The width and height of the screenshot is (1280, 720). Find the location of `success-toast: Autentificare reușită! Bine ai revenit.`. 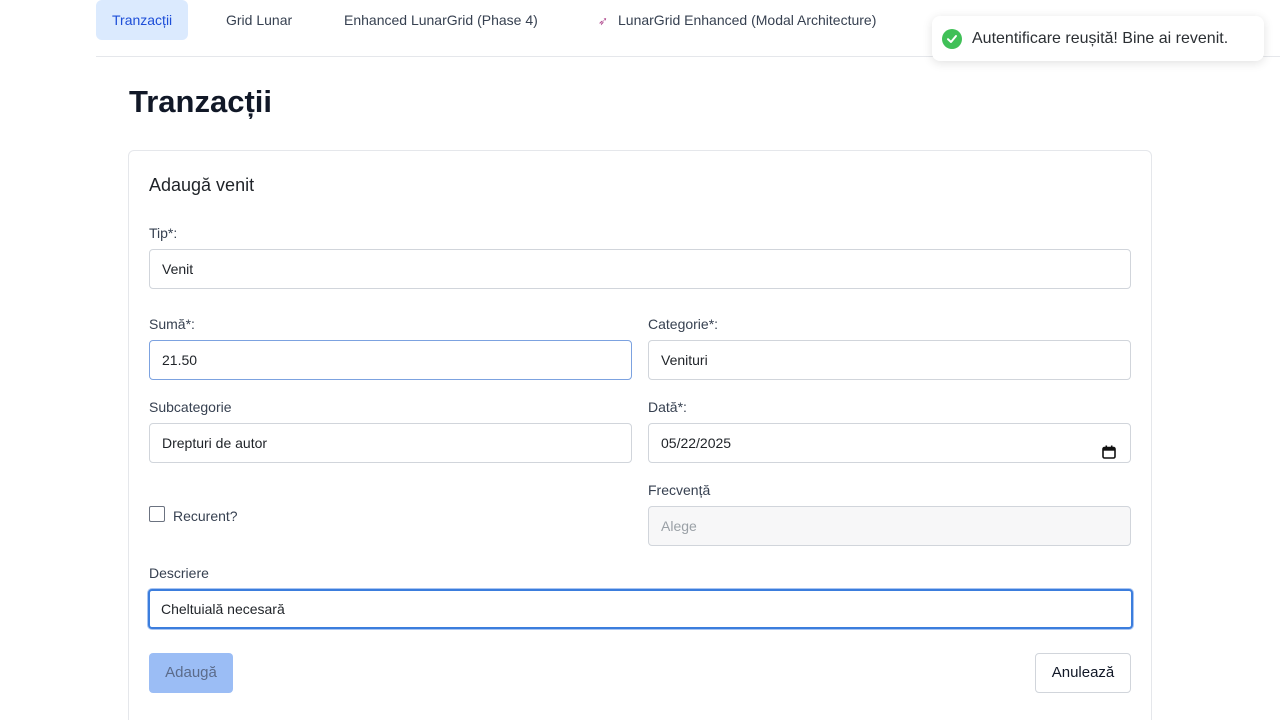

success-toast: Autentificare reușită! Bine ai revenit. is located at coordinates (1098, 38).